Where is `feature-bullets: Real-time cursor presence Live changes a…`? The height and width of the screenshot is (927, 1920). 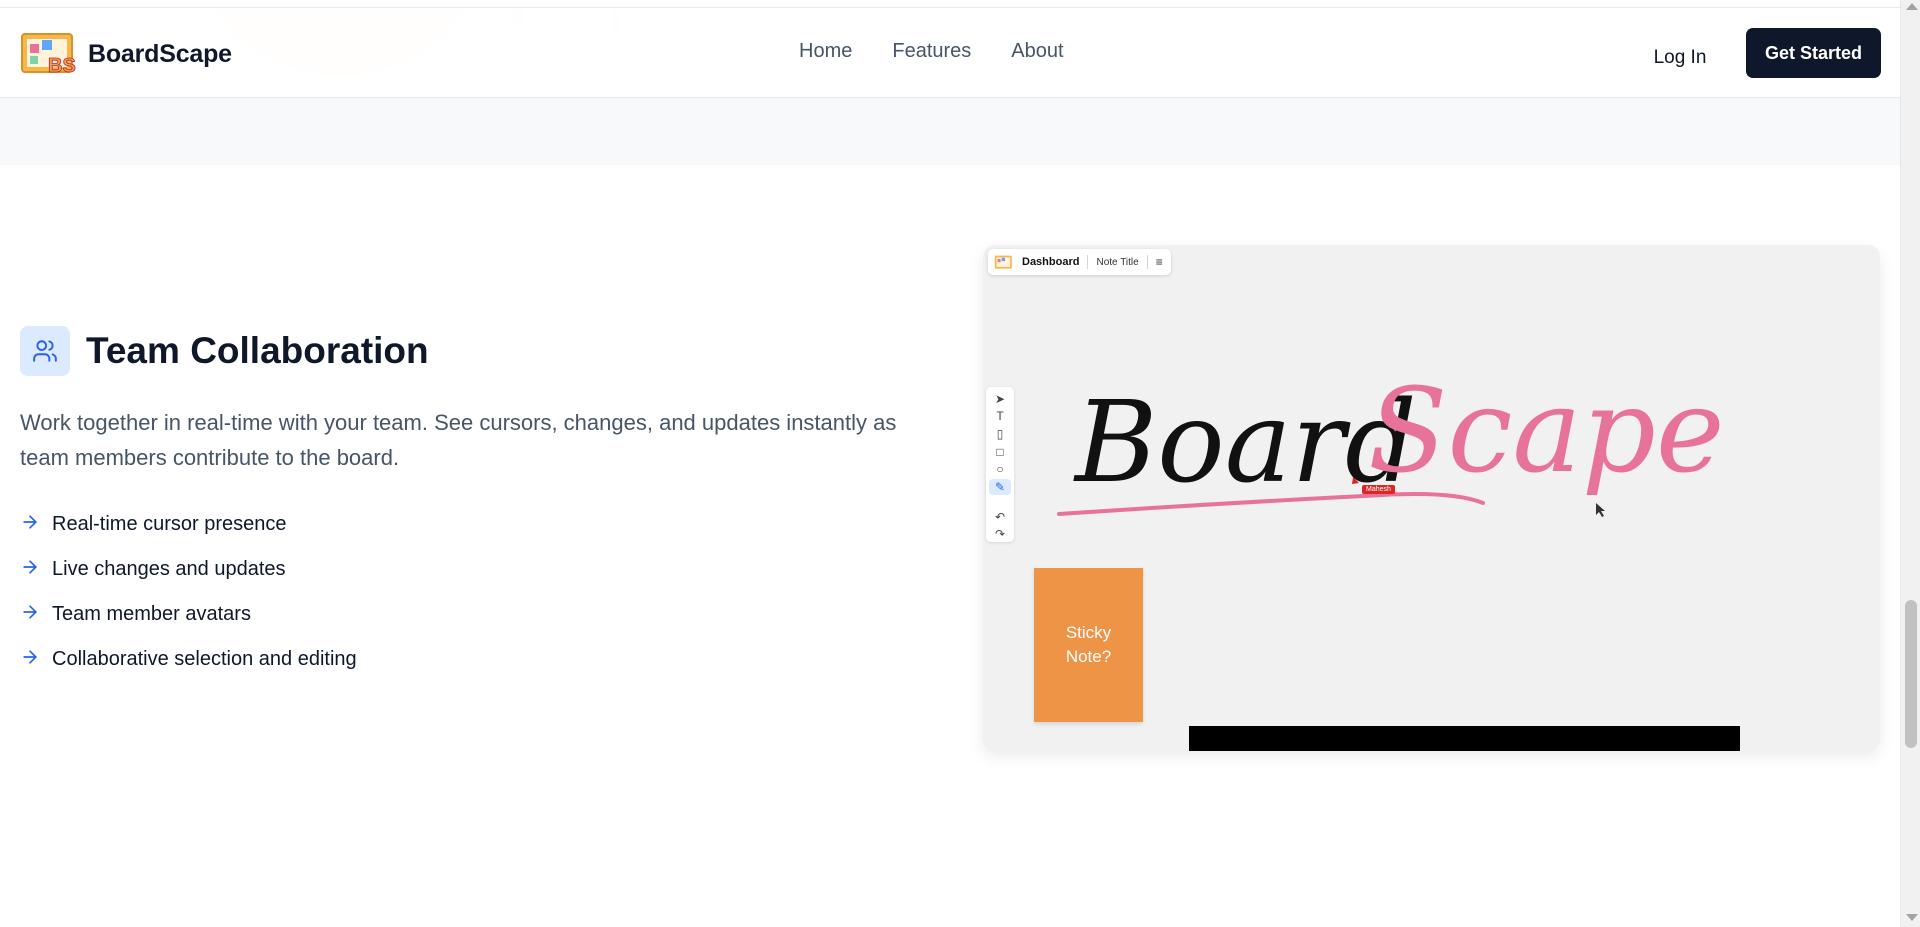 feature-bullets: Real-time cursor presence Live changes a… is located at coordinates (188, 592).